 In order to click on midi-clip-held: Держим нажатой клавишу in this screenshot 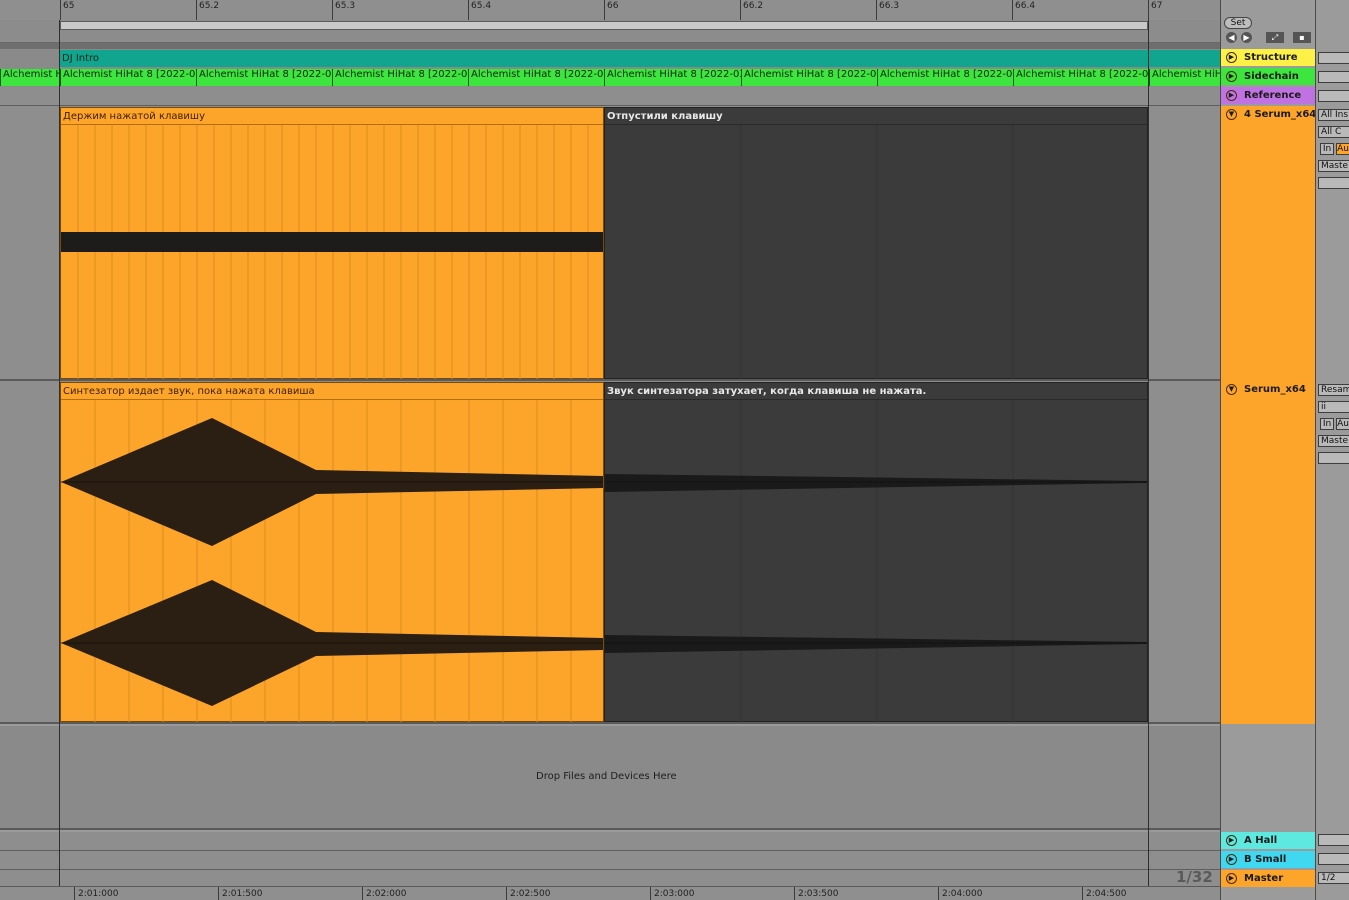, I will do `click(332, 243)`.